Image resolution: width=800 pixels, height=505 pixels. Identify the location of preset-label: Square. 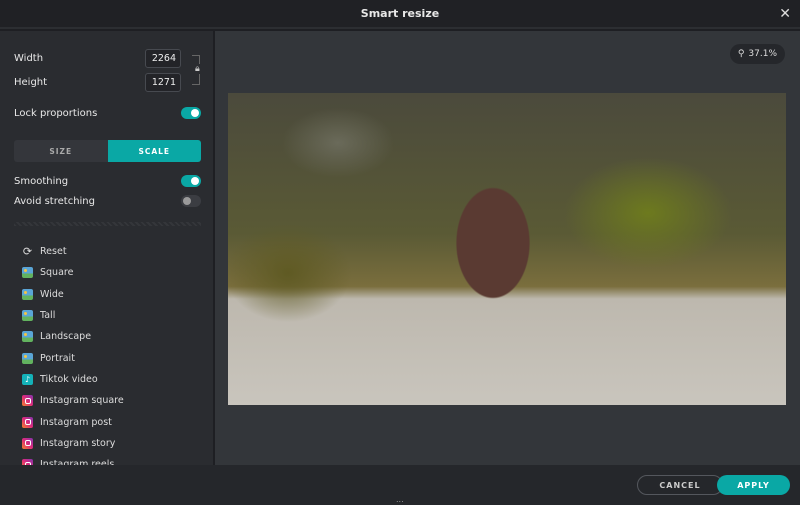
(57, 273).